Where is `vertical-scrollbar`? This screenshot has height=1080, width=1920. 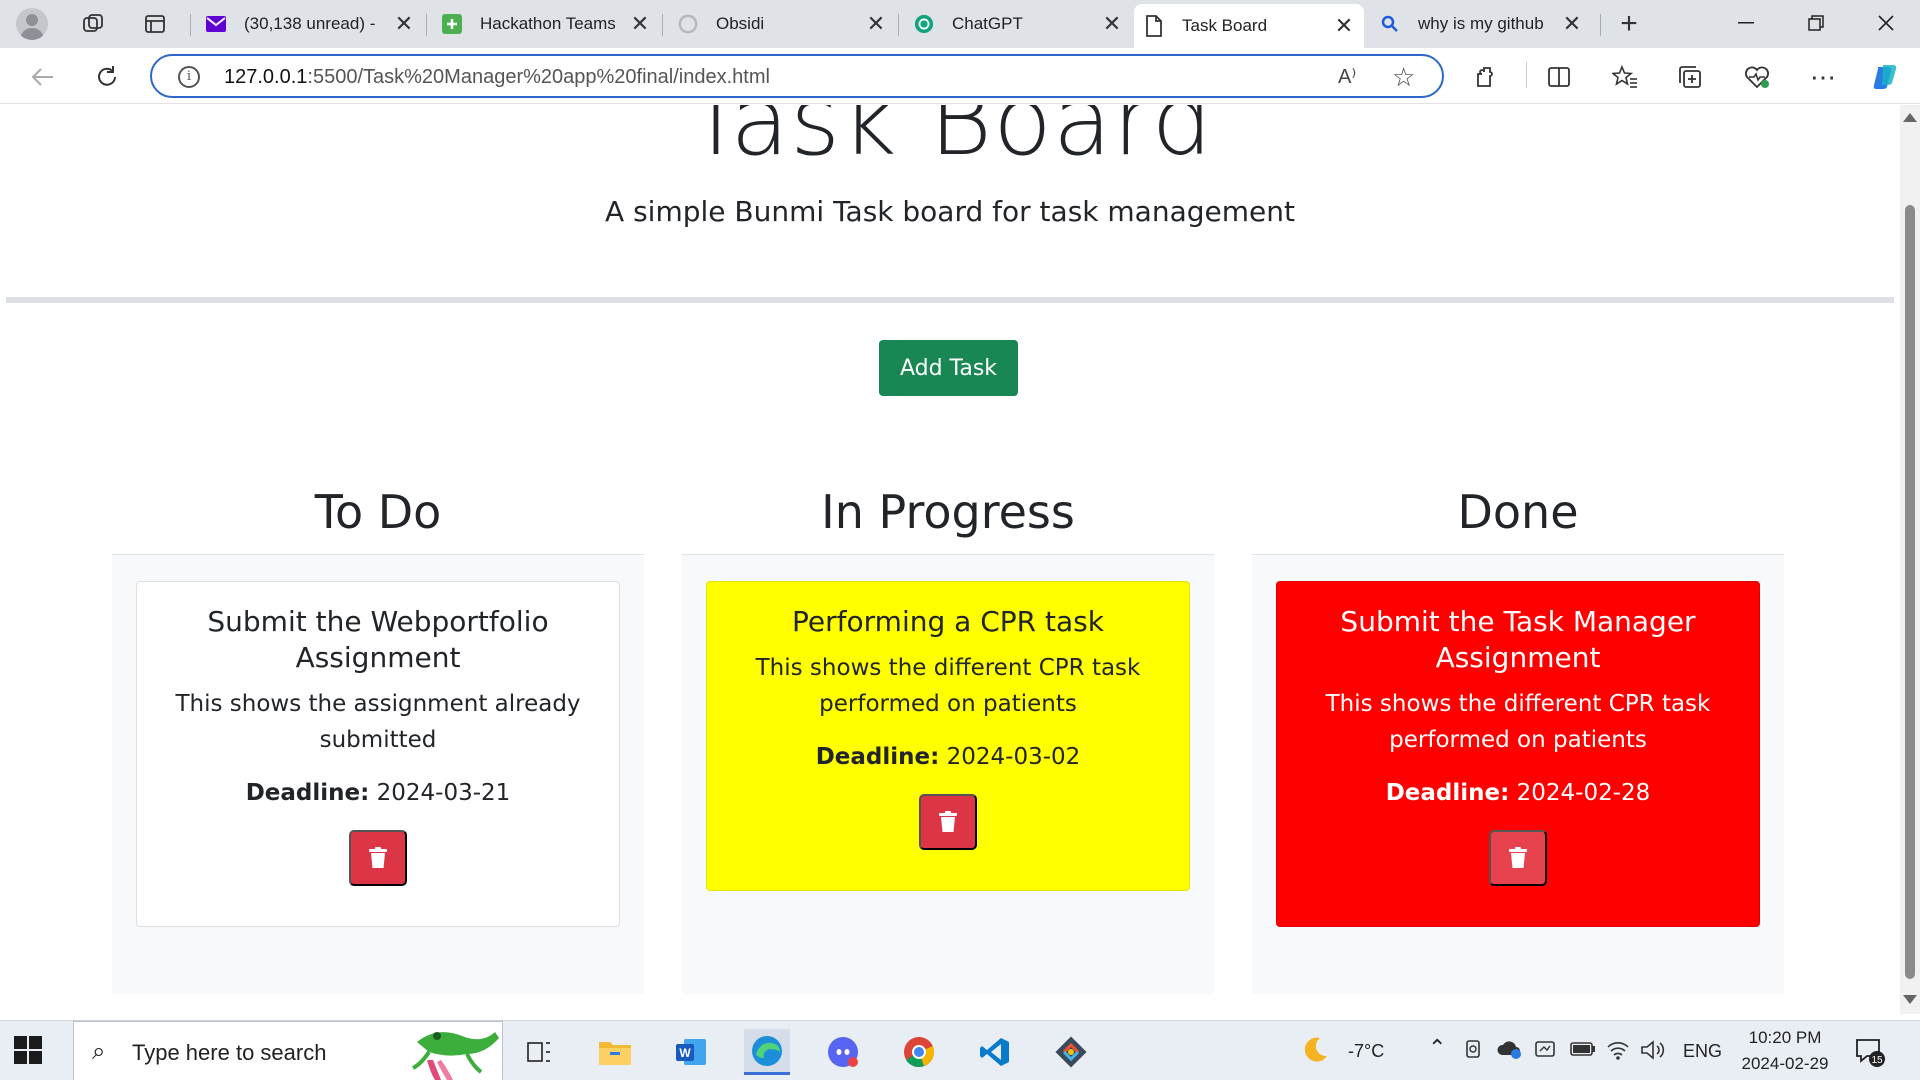 vertical-scrollbar is located at coordinates (1910, 559).